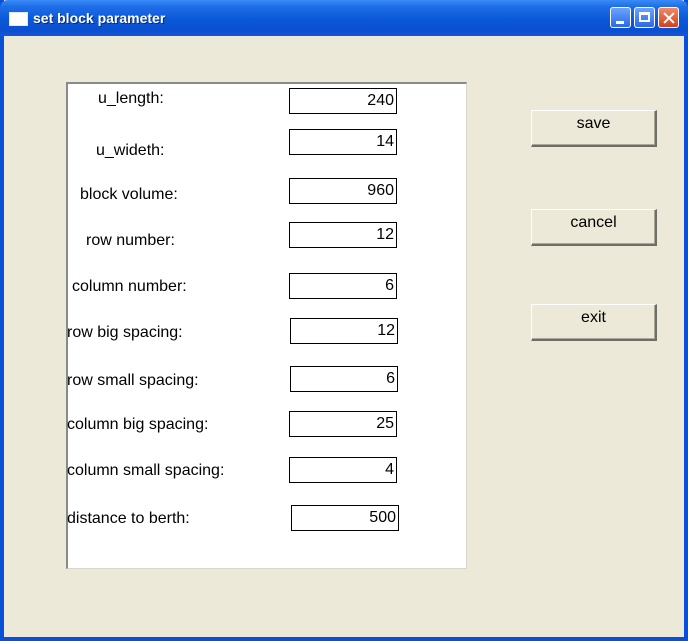  I want to click on row-small-spacing-field: 6, so click(344, 379).